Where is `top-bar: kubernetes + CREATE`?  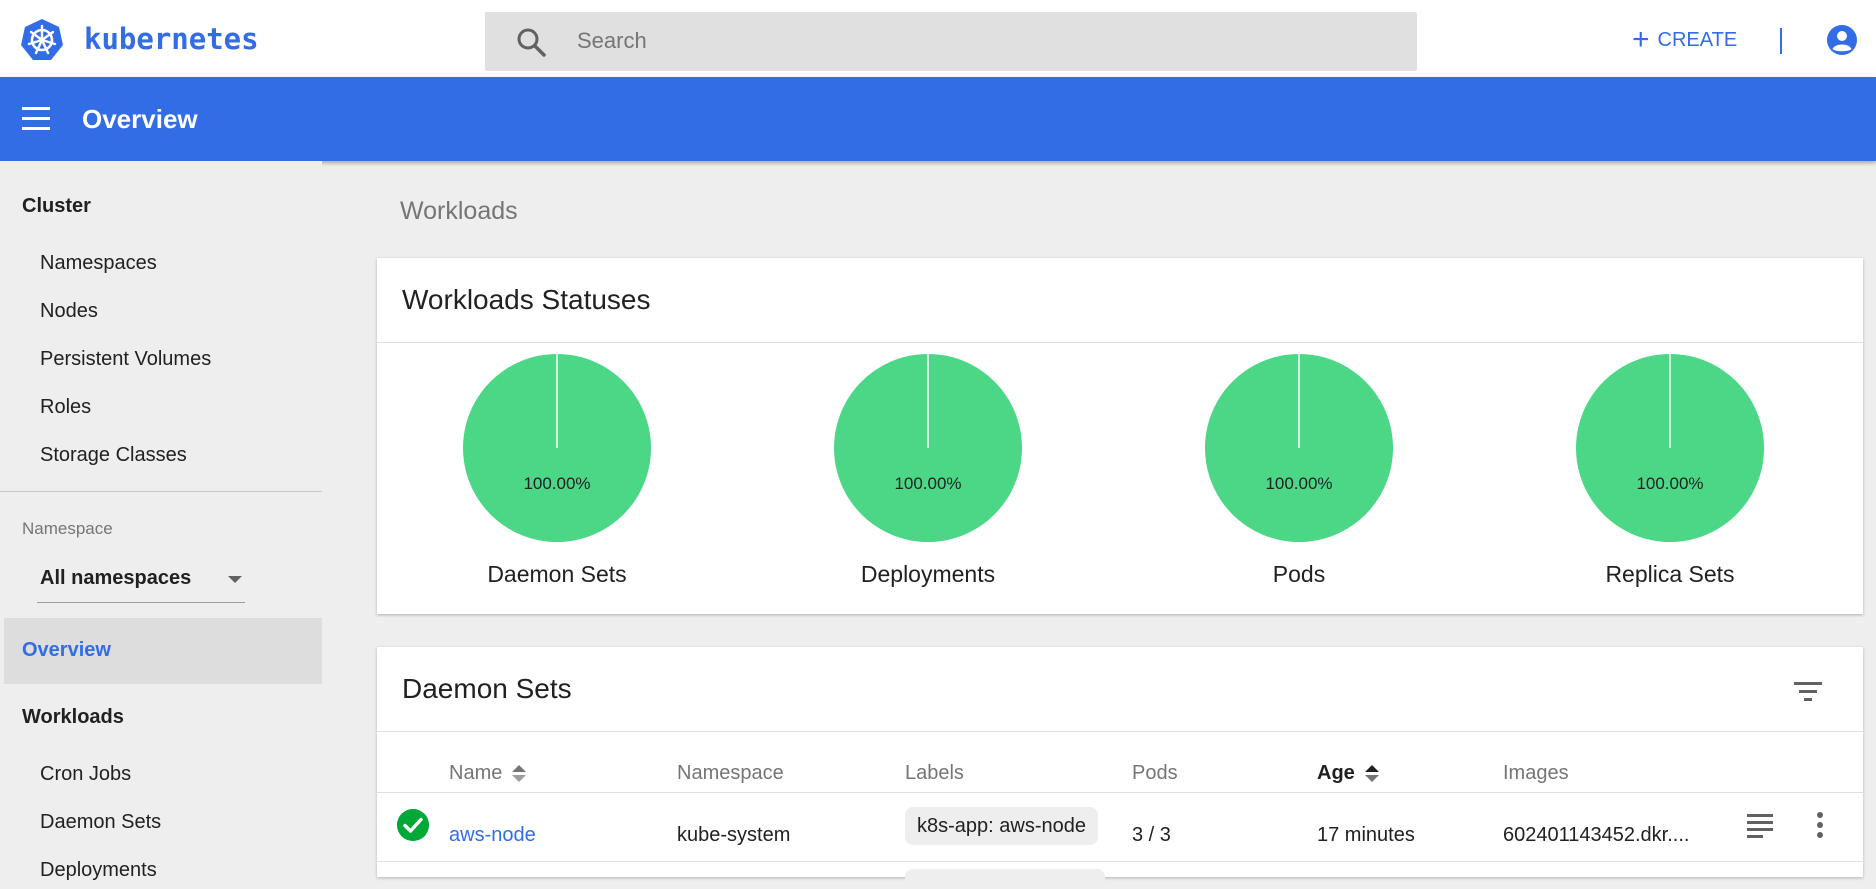 top-bar: kubernetes + CREATE is located at coordinates (938, 38).